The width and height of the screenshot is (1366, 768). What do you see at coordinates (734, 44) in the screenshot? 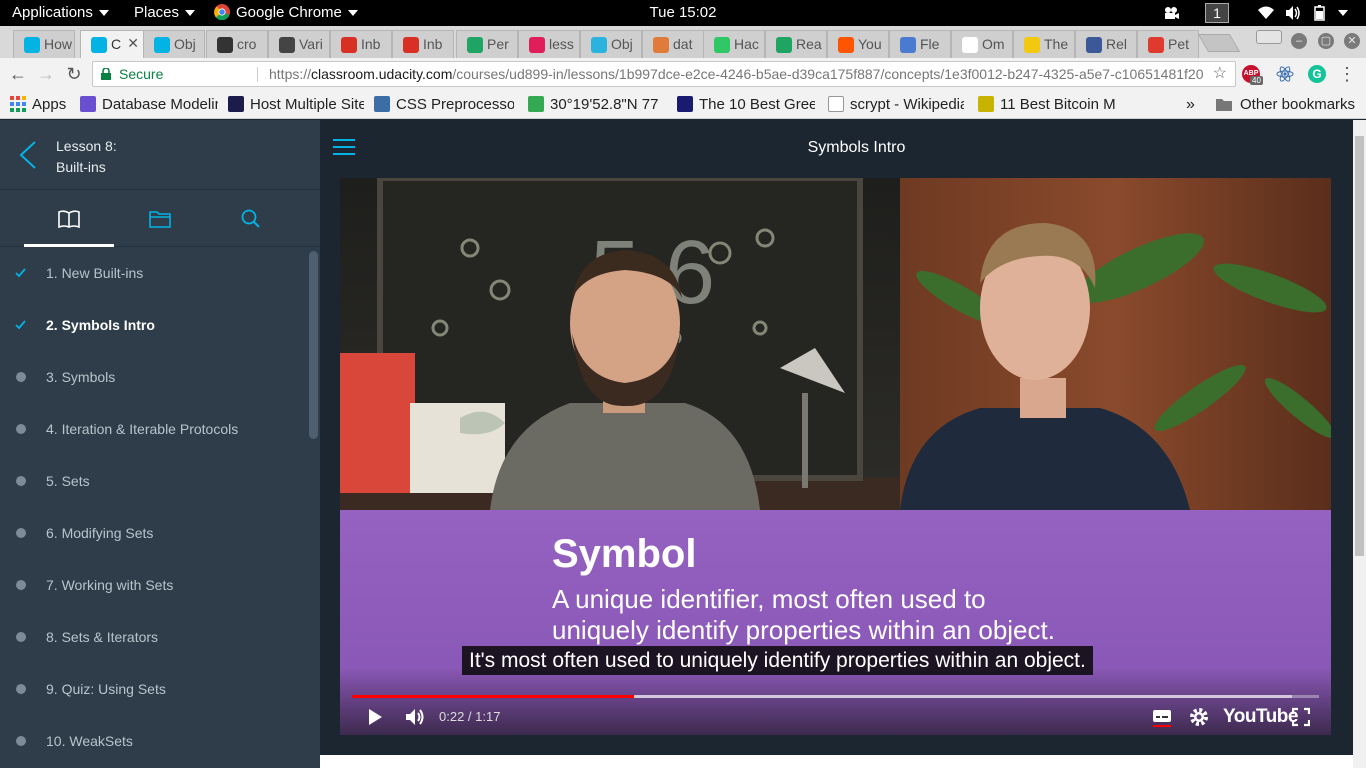
I see `browser-tab: Hac` at bounding box center [734, 44].